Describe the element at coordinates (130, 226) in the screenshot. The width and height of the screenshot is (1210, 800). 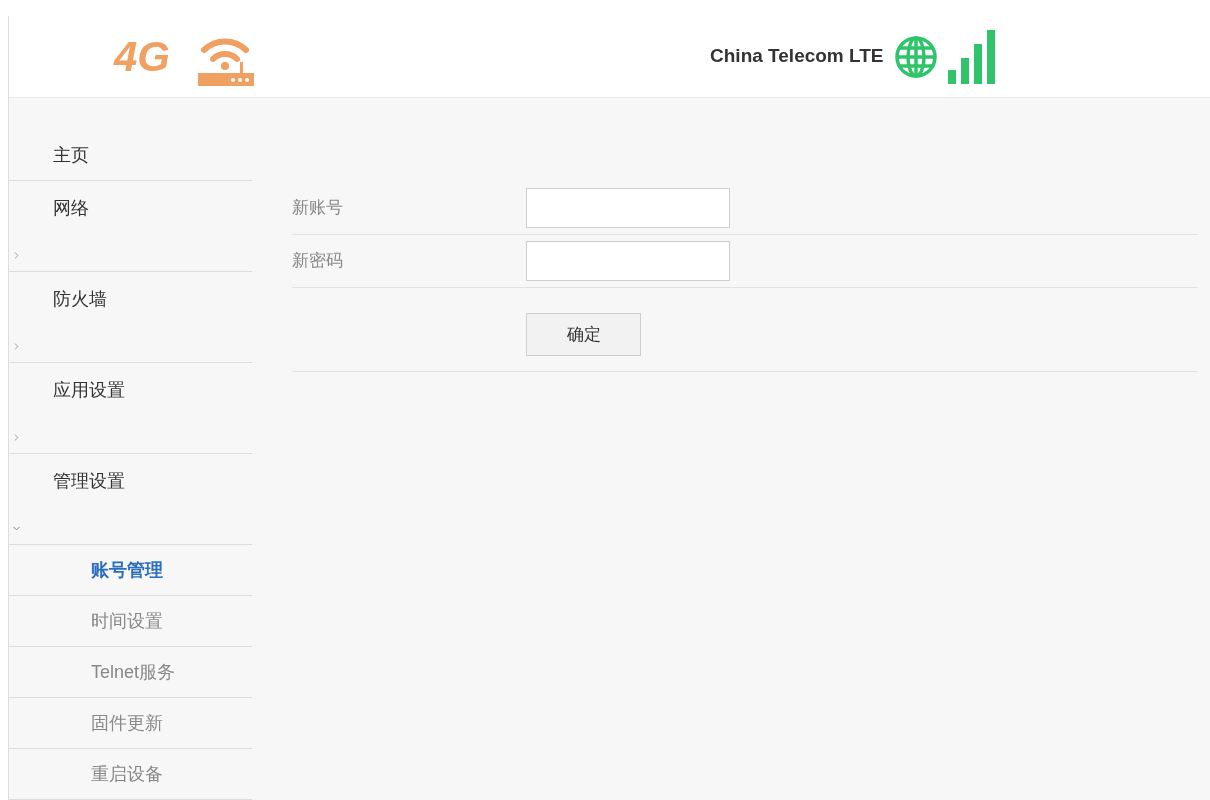
I see `sidebar-item: 网络` at that location.